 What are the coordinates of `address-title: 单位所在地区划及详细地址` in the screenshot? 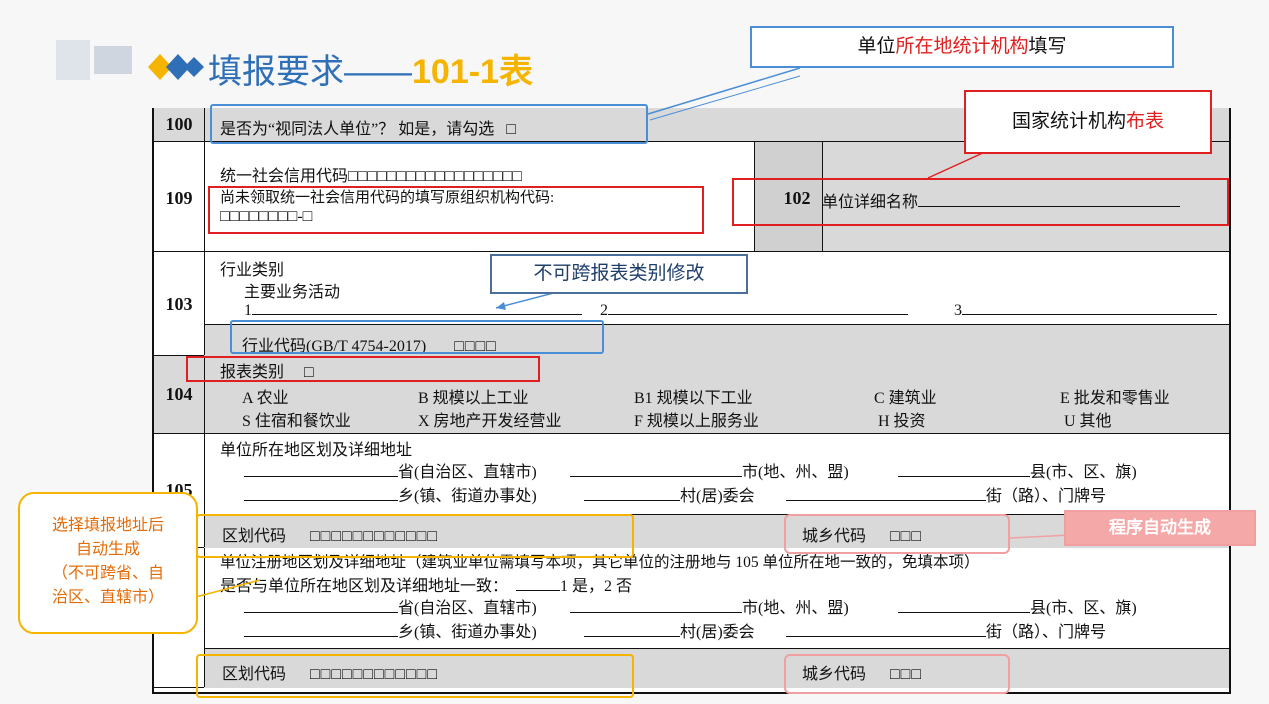 It's located at (316, 450).